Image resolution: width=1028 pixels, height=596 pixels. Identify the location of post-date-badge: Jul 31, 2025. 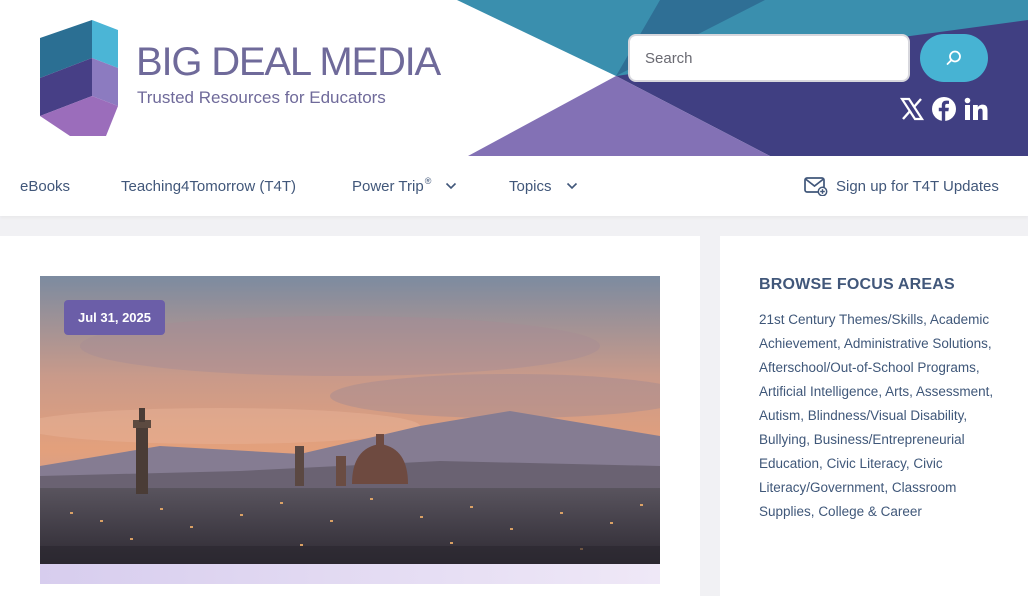
(114, 317).